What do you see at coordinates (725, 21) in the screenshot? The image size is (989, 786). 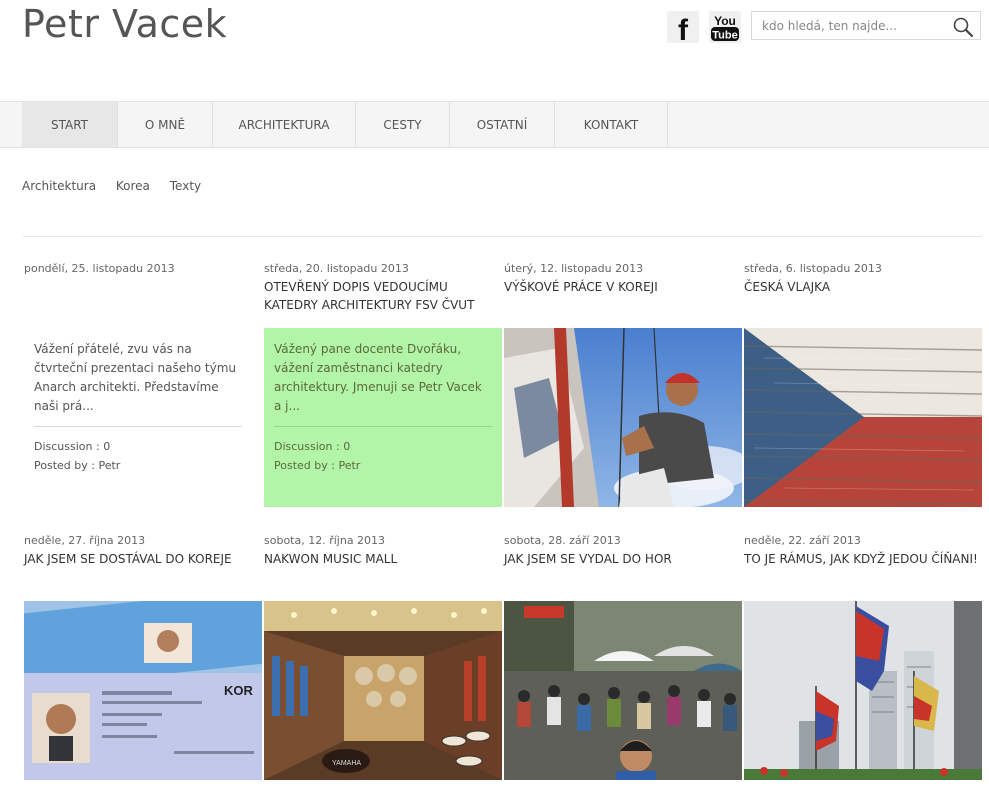 I see `svg-text: You` at bounding box center [725, 21].